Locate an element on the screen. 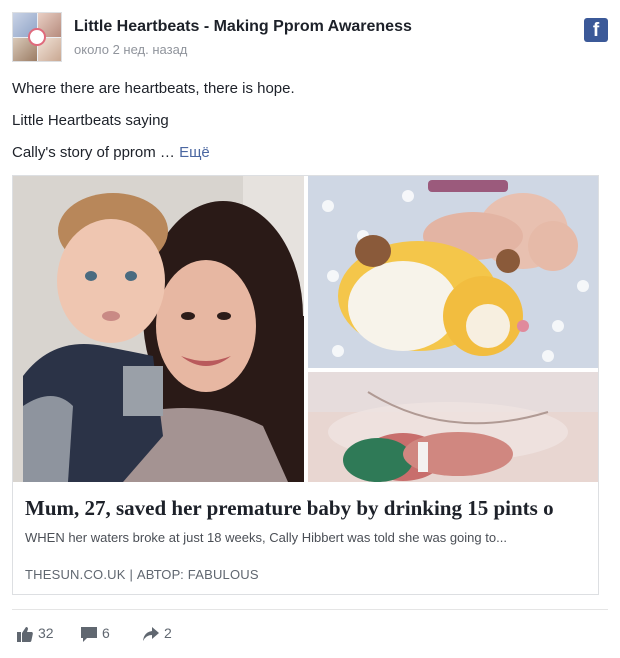 This screenshot has height=658, width=620. page-avatar is located at coordinates (37, 37).